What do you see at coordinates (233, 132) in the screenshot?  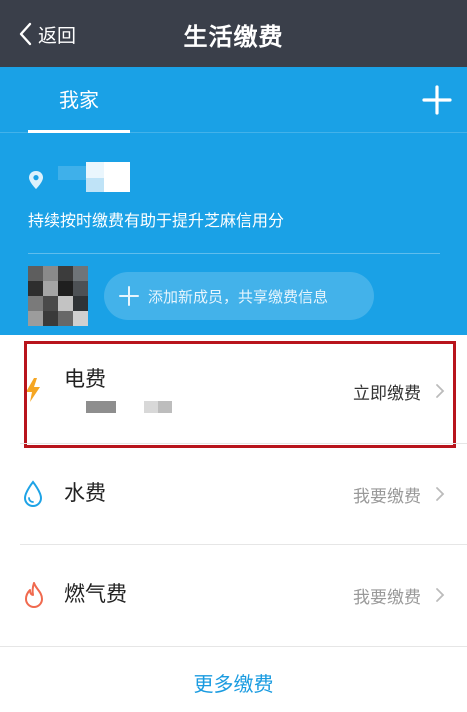 I see `header-divider` at bounding box center [233, 132].